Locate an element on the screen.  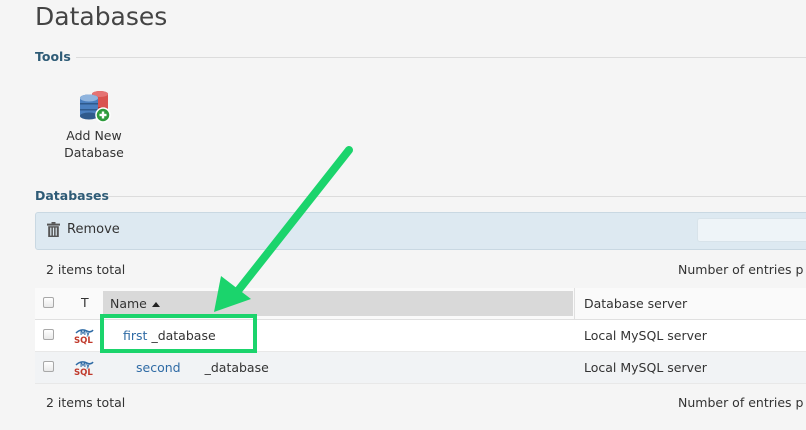
search-input is located at coordinates (751, 230).